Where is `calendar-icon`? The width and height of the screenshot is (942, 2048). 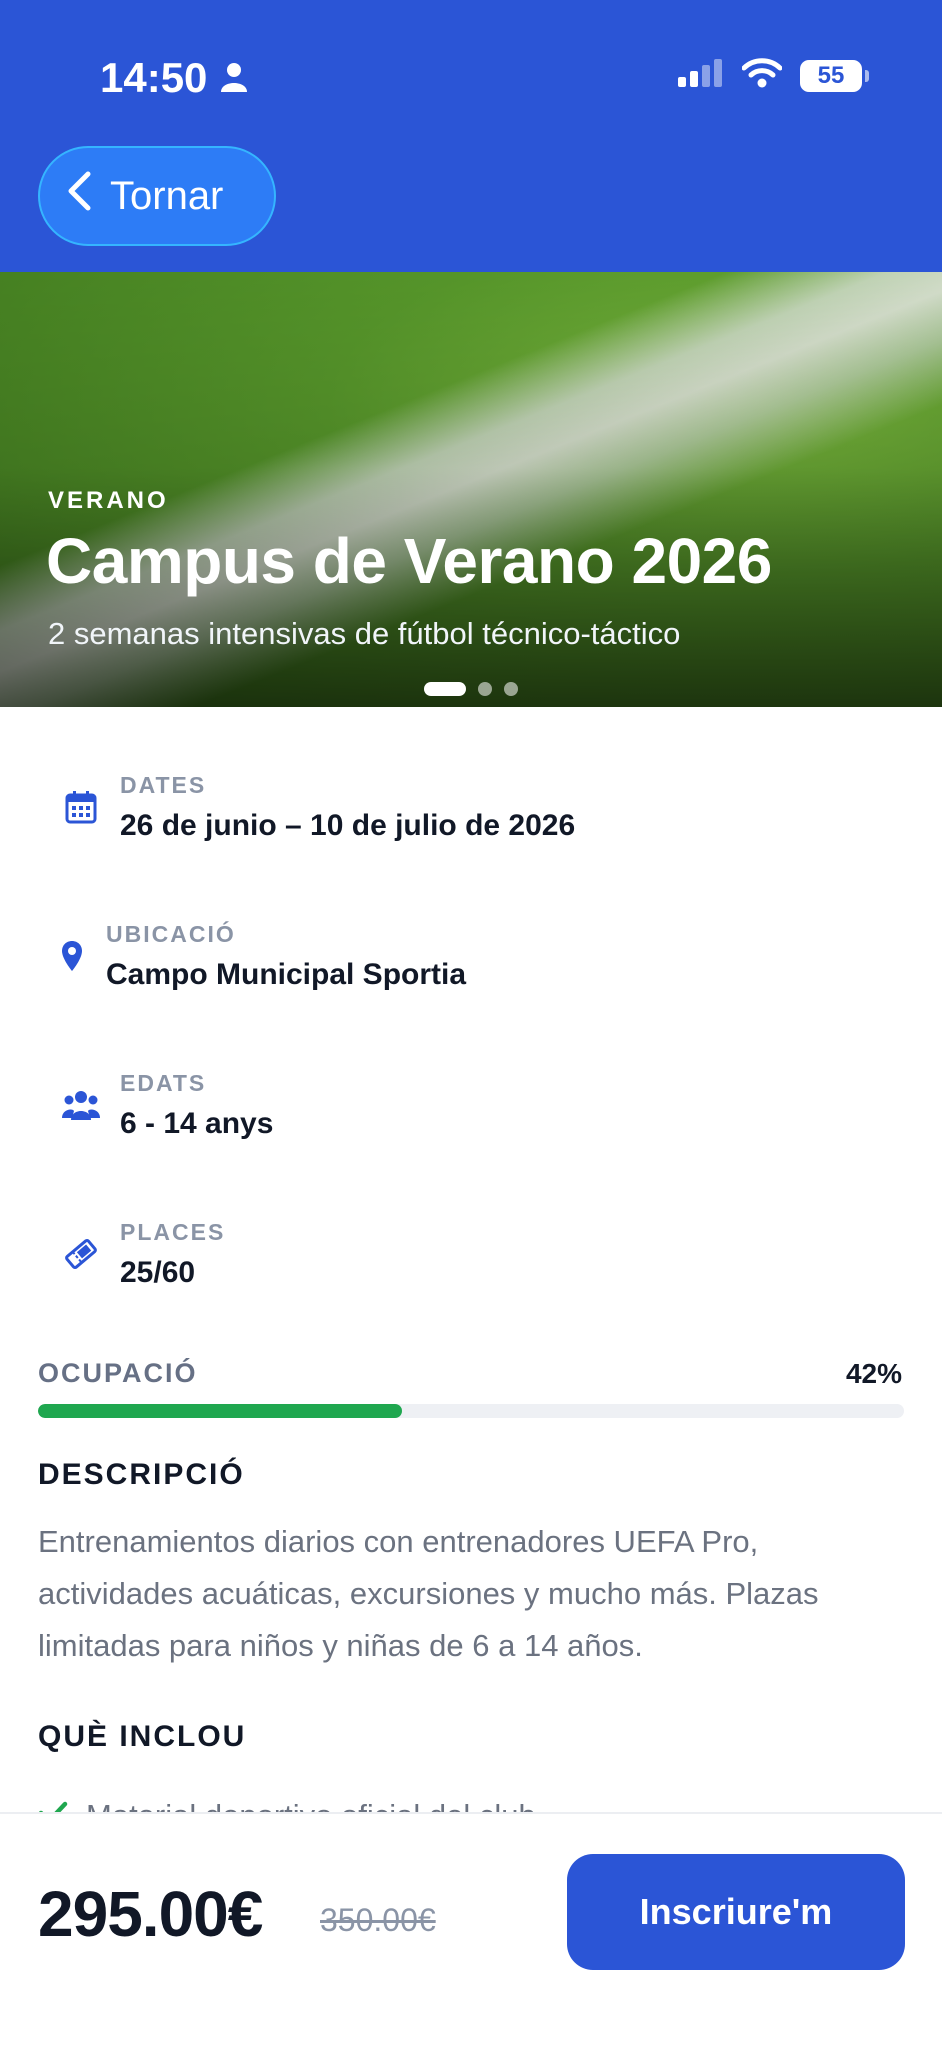
calendar-icon is located at coordinates (81, 807).